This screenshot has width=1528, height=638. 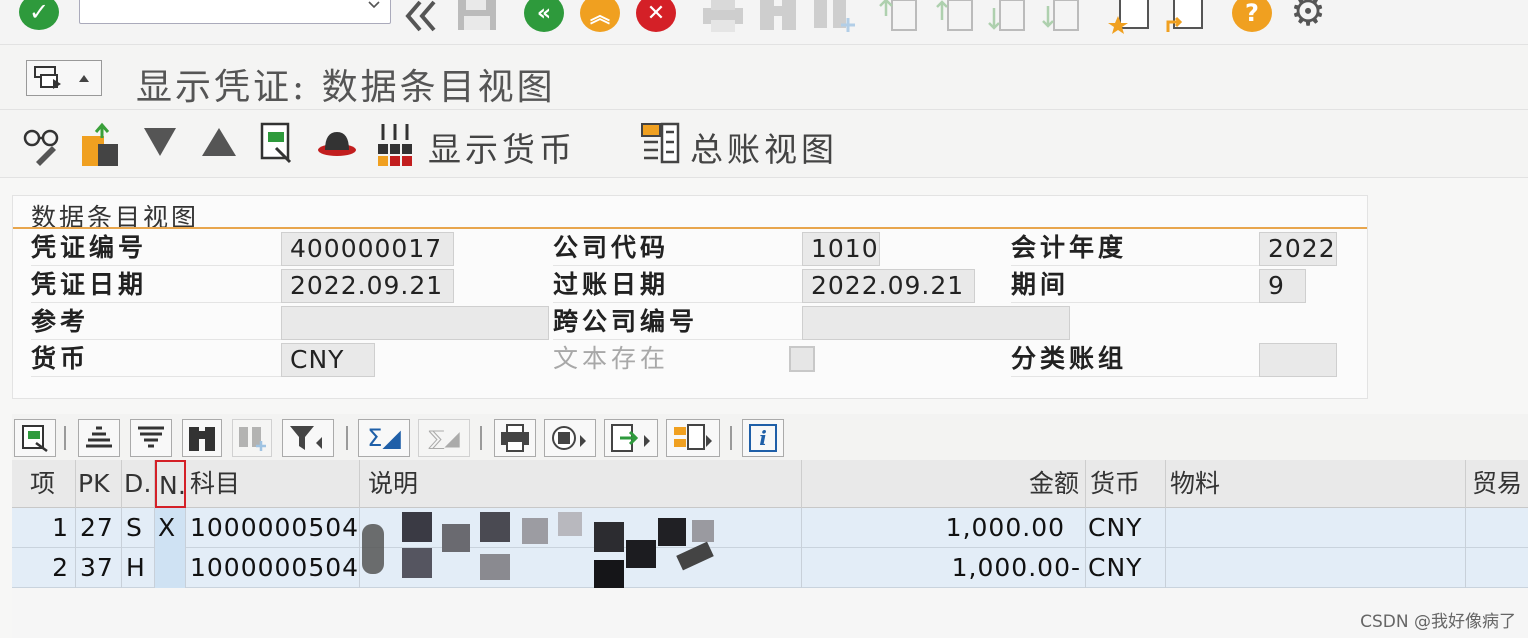 I want to click on other-document-icon, so click(x=101, y=145).